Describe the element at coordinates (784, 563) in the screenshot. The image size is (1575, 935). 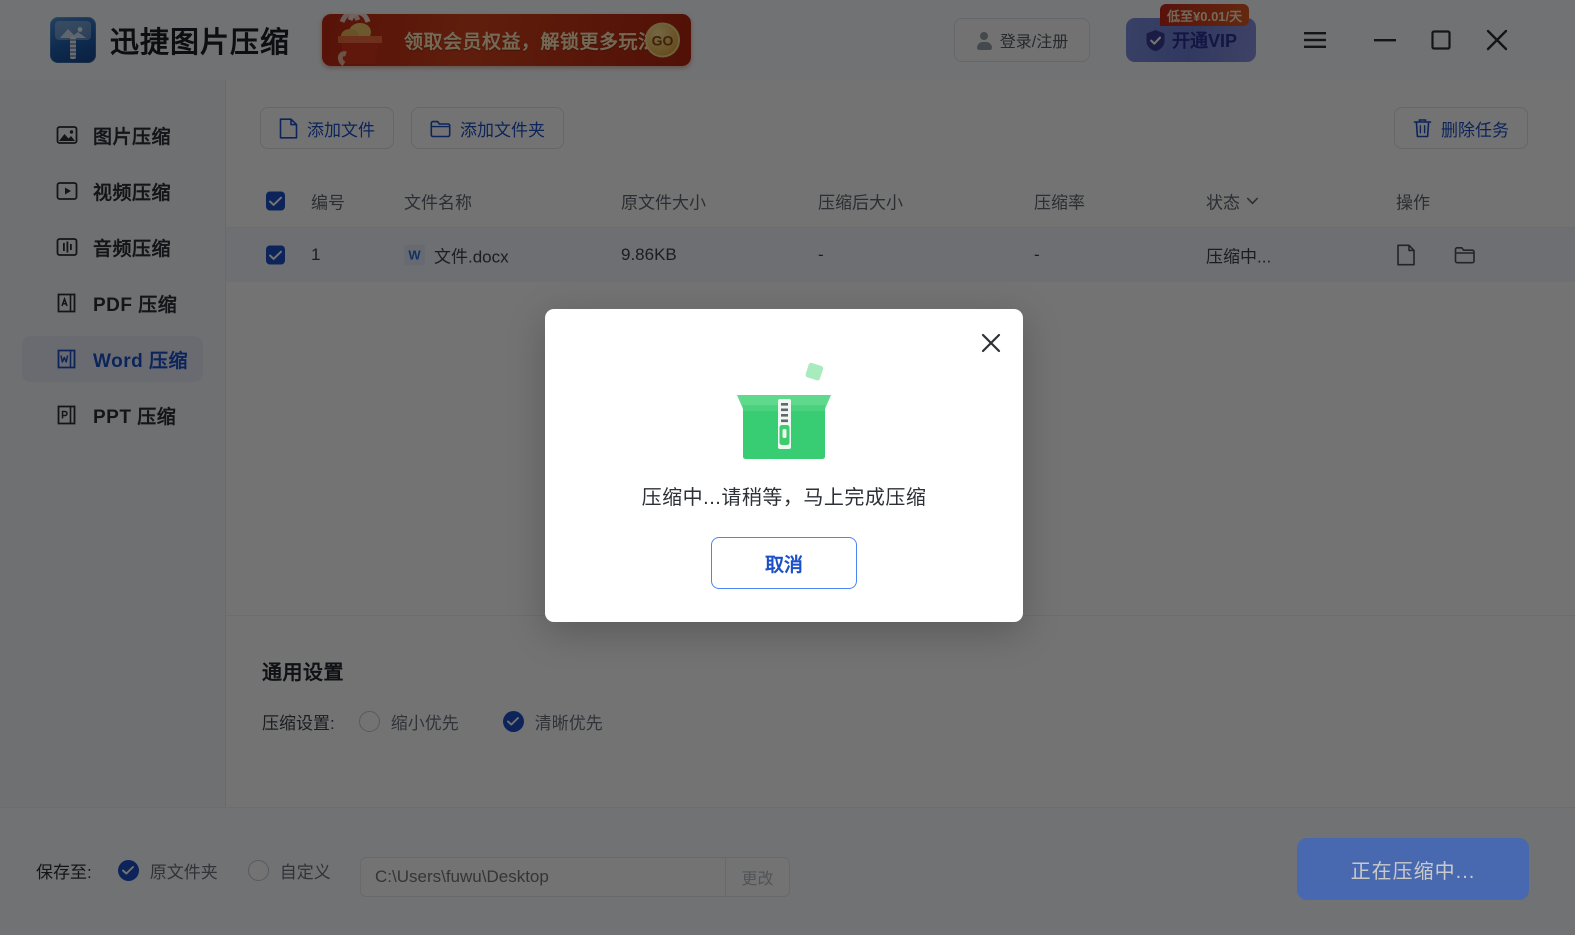
I see `modal-cancel-button: 取消` at that location.